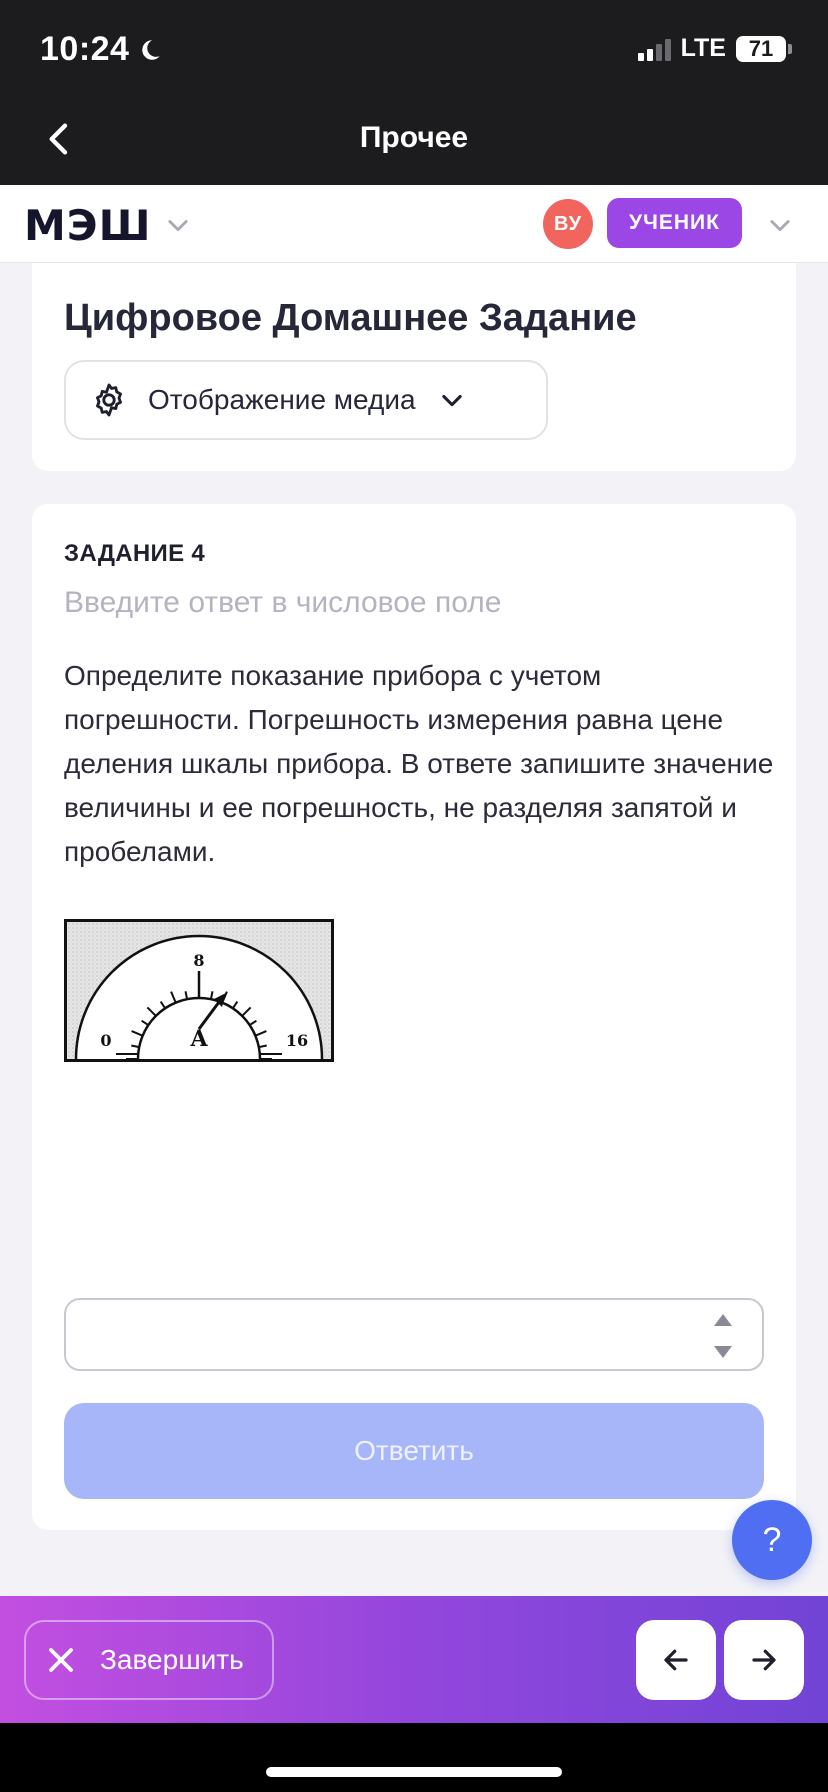  What do you see at coordinates (198, 1039) in the screenshot?
I see `dial-unit-letter: A` at bounding box center [198, 1039].